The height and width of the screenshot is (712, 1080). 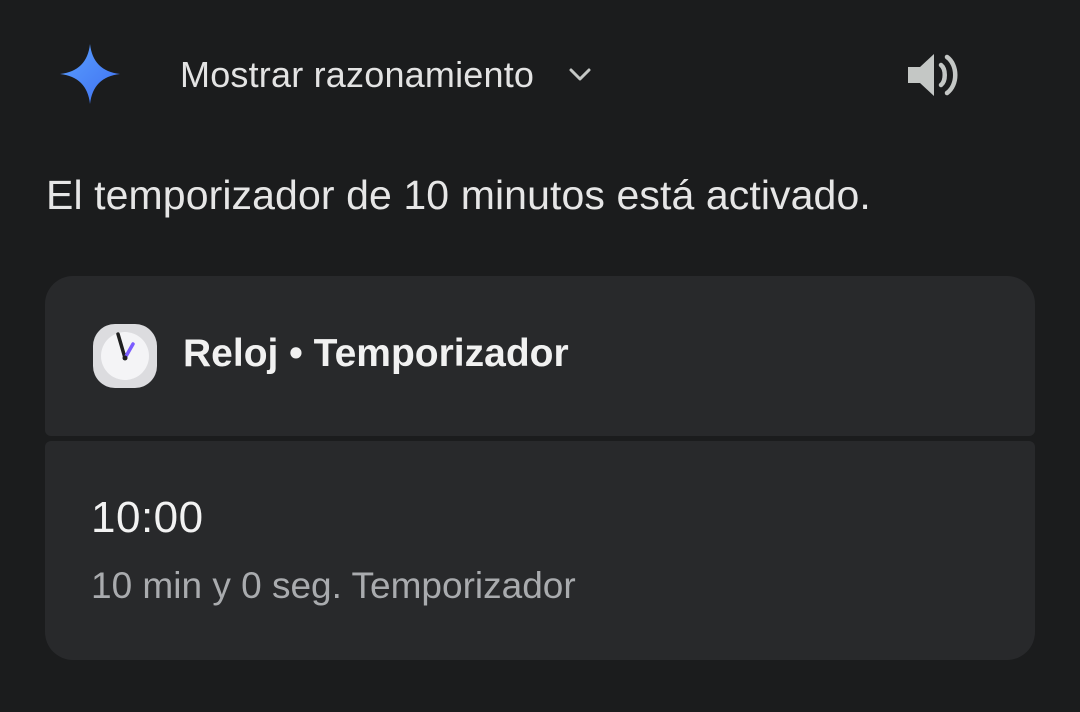 I want to click on timer-subtitle: 10 min y 0 seg. Temporizador, so click(x=333, y=585).